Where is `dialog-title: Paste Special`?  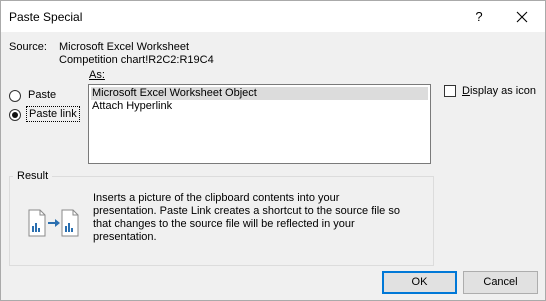
dialog-title: Paste Special is located at coordinates (46, 17).